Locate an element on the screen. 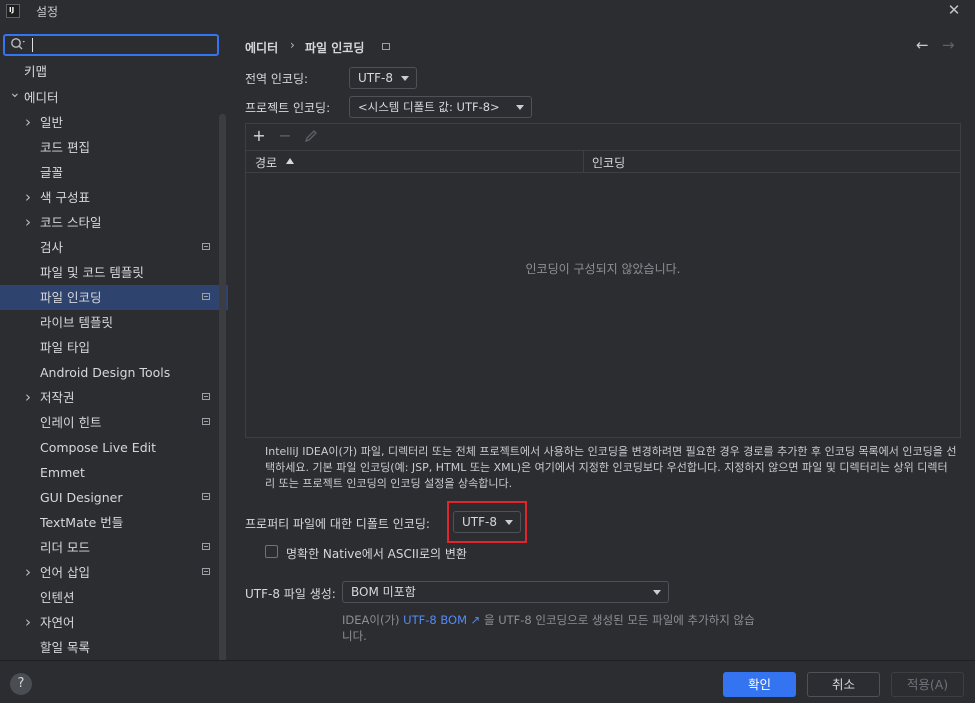 The height and width of the screenshot is (703, 975). sidebar-scrollbar is located at coordinates (222, 387).